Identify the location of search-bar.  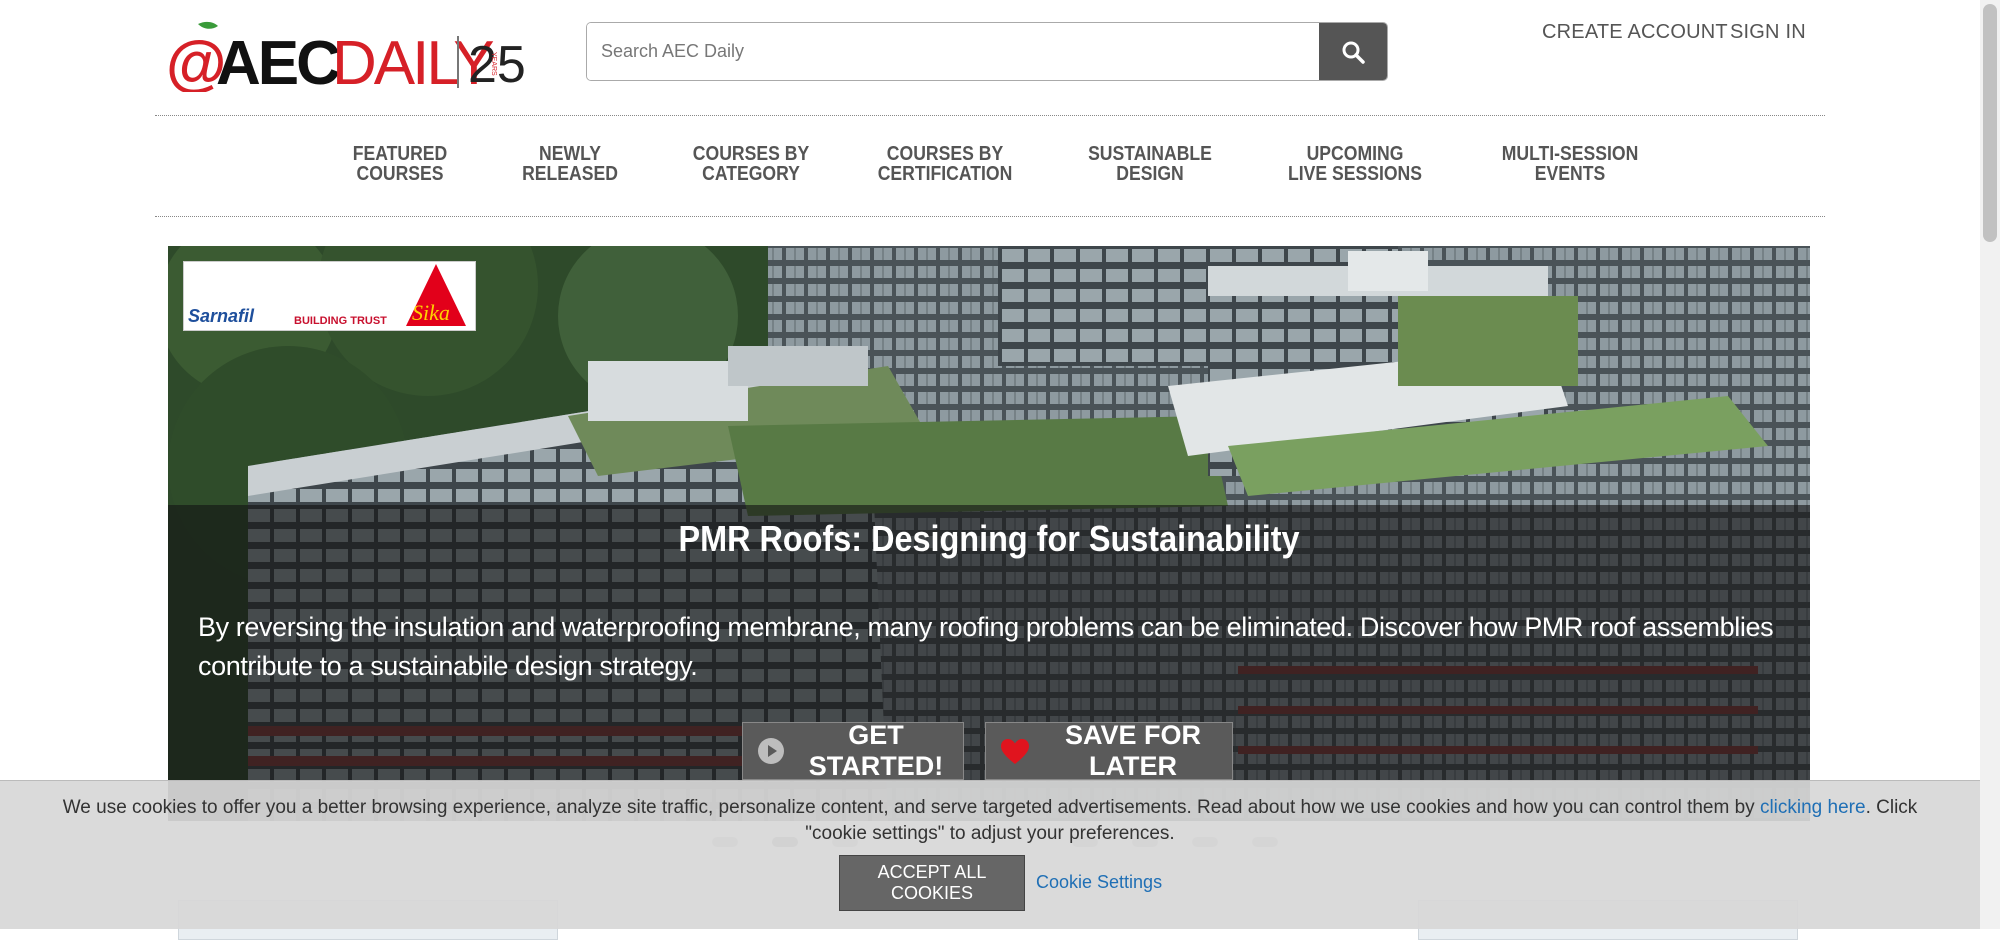
(987, 51).